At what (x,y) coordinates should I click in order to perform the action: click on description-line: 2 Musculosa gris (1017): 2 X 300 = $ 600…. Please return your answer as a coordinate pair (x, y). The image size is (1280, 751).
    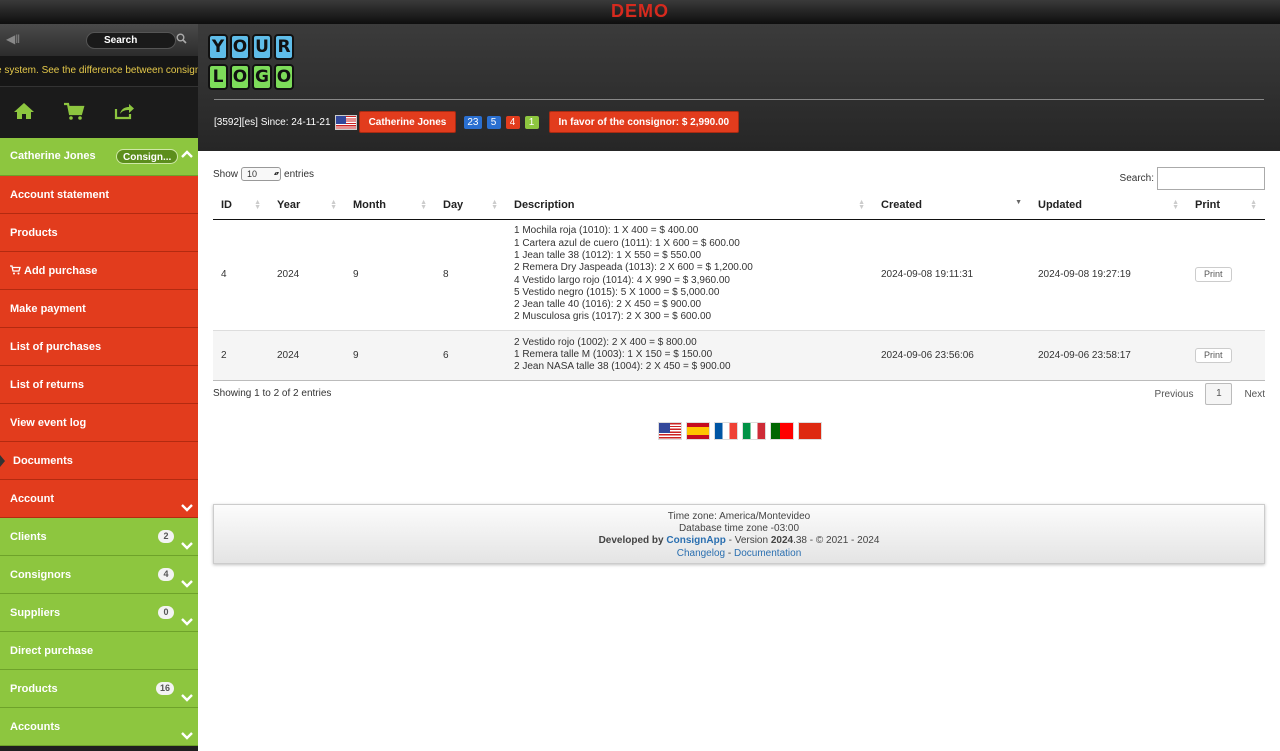
    Looking at the image, I should click on (613, 317).